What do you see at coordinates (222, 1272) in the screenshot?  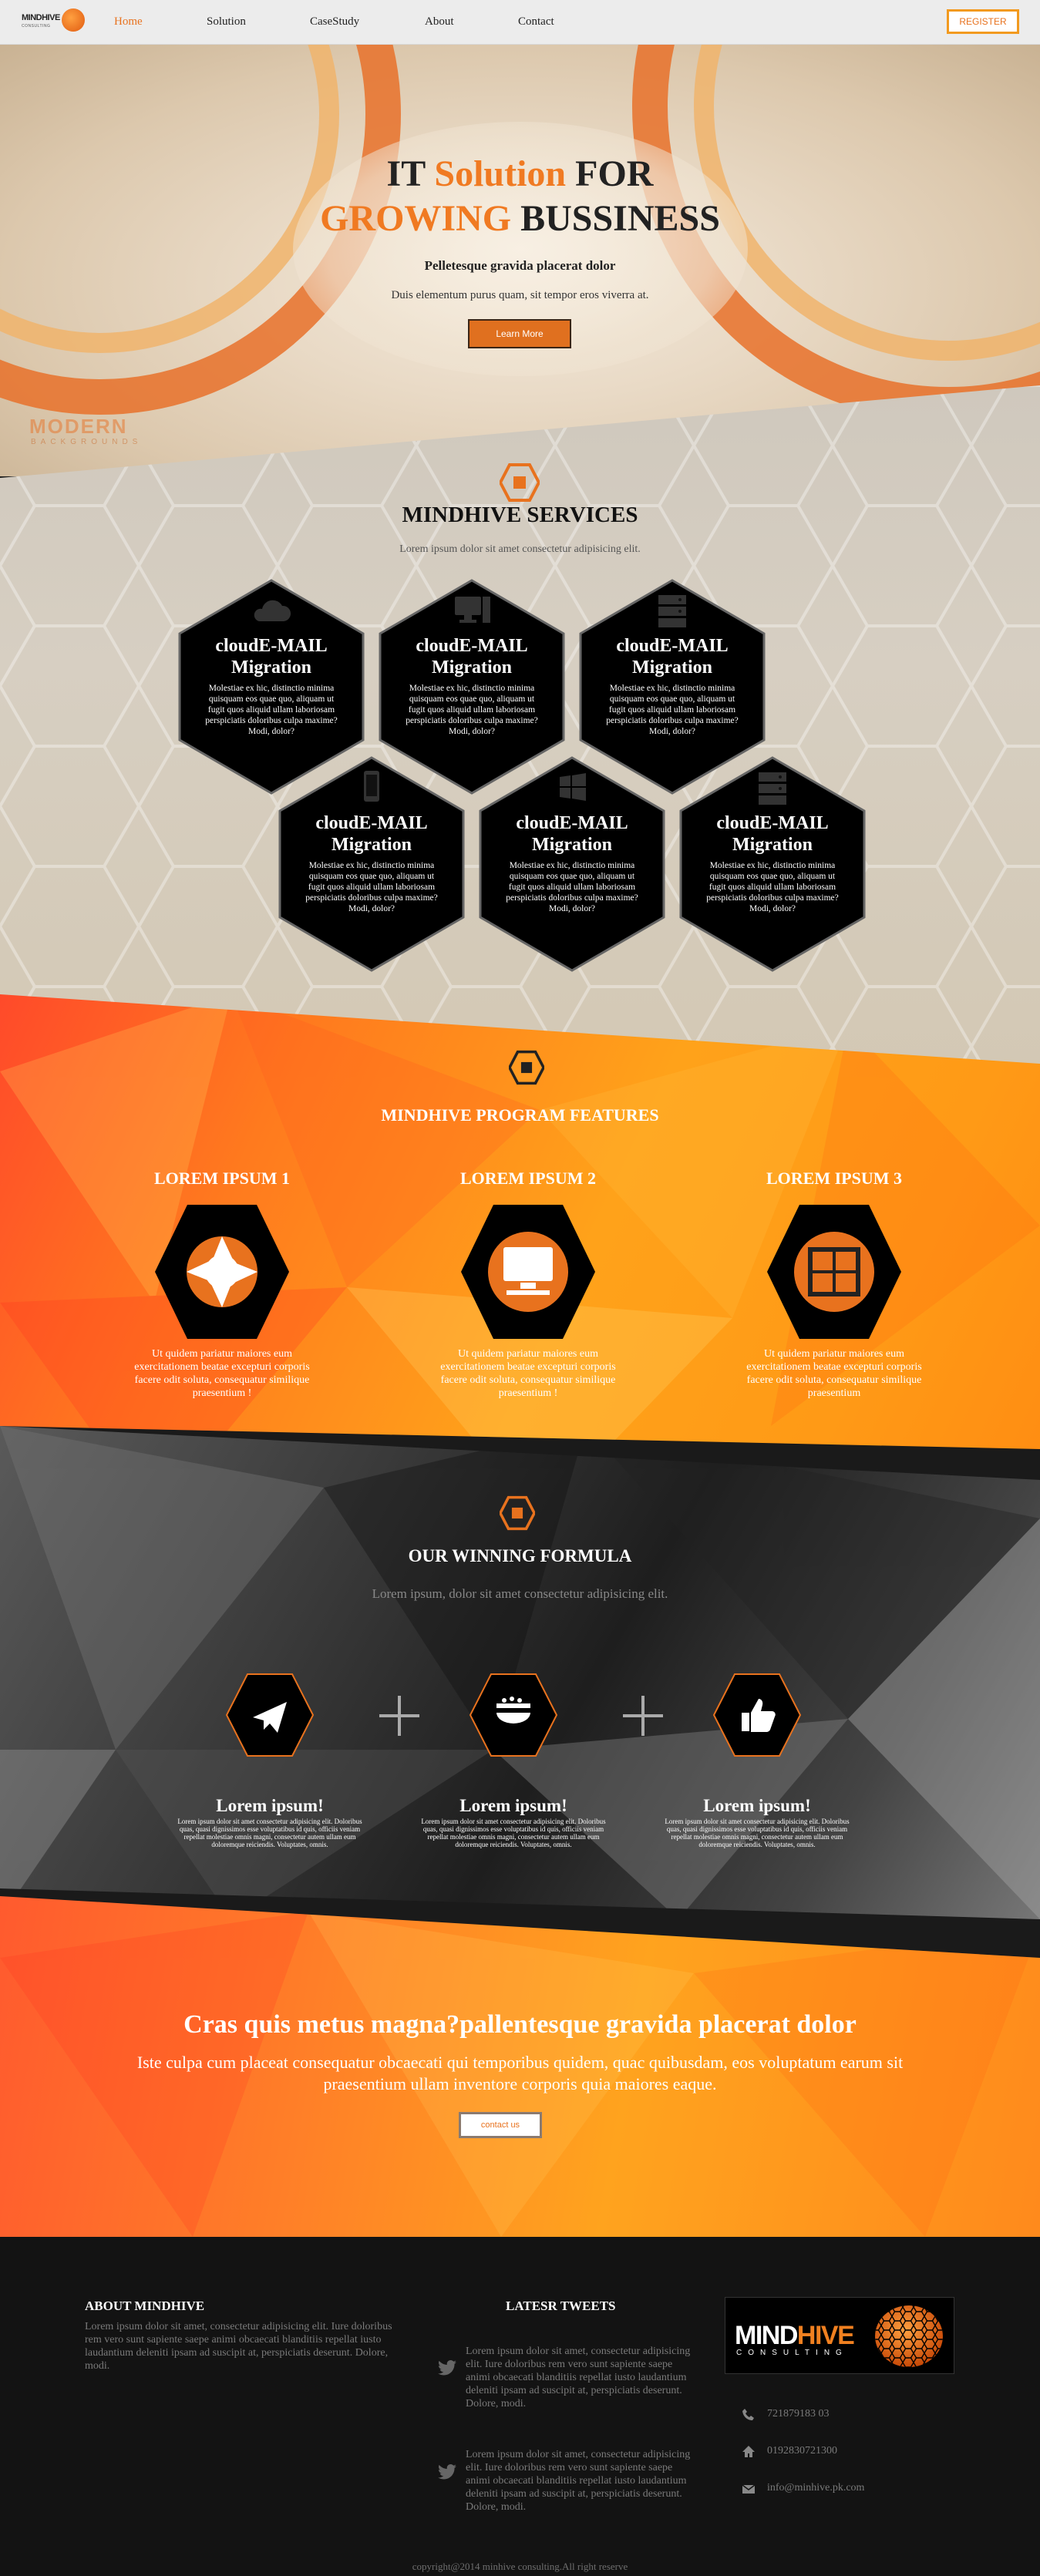 I see `aperture-icon` at bounding box center [222, 1272].